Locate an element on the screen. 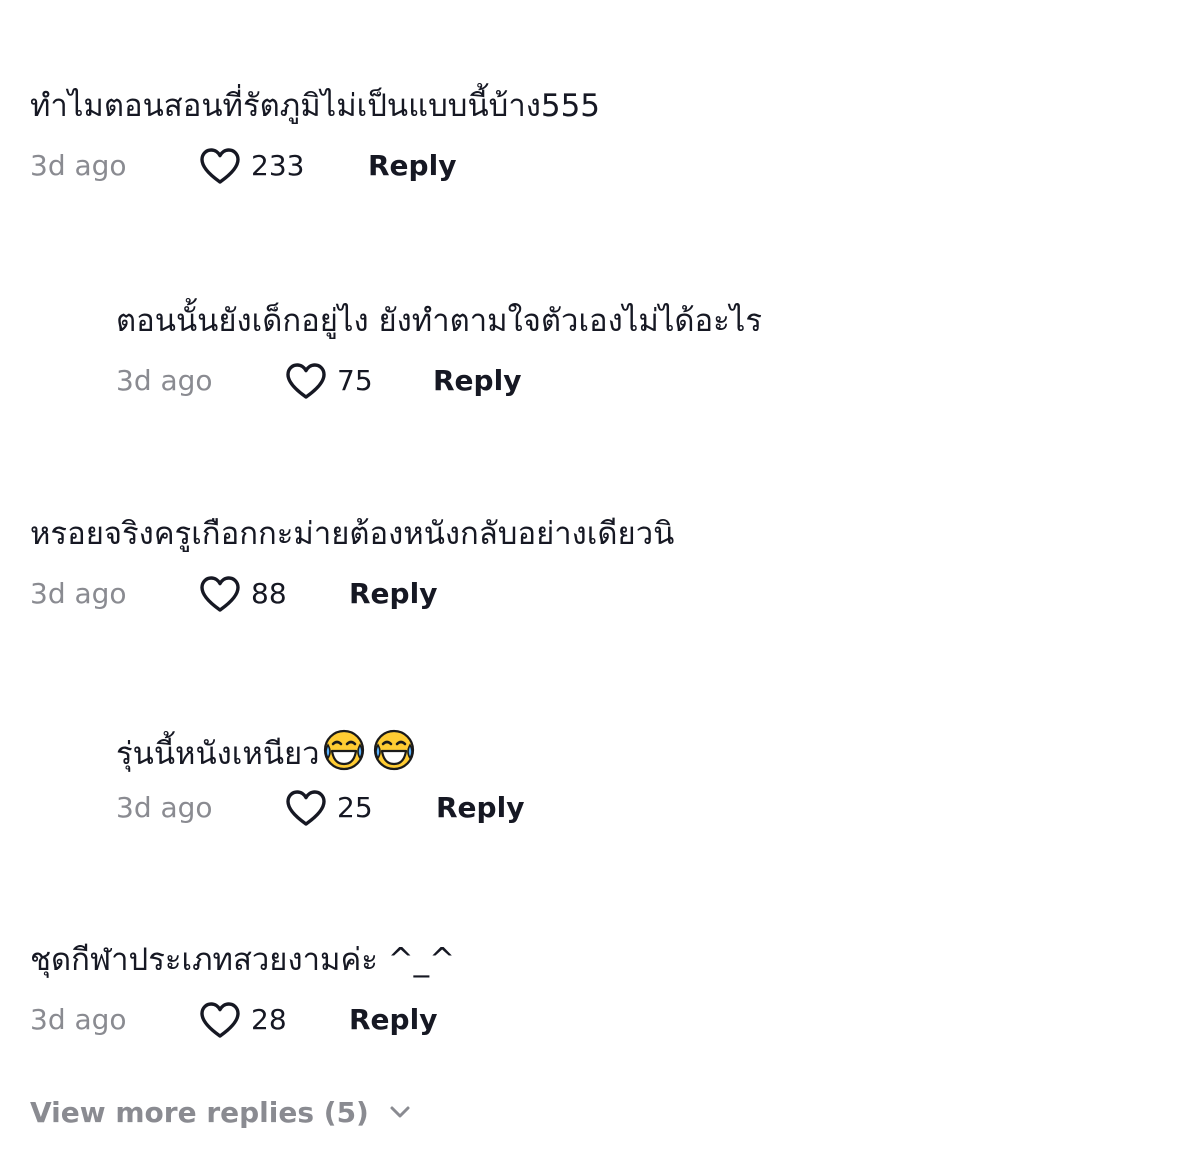 This screenshot has height=1160, width=1200. comment-text: รุ่นนี้หนังเหนียว is located at coordinates (218, 754).